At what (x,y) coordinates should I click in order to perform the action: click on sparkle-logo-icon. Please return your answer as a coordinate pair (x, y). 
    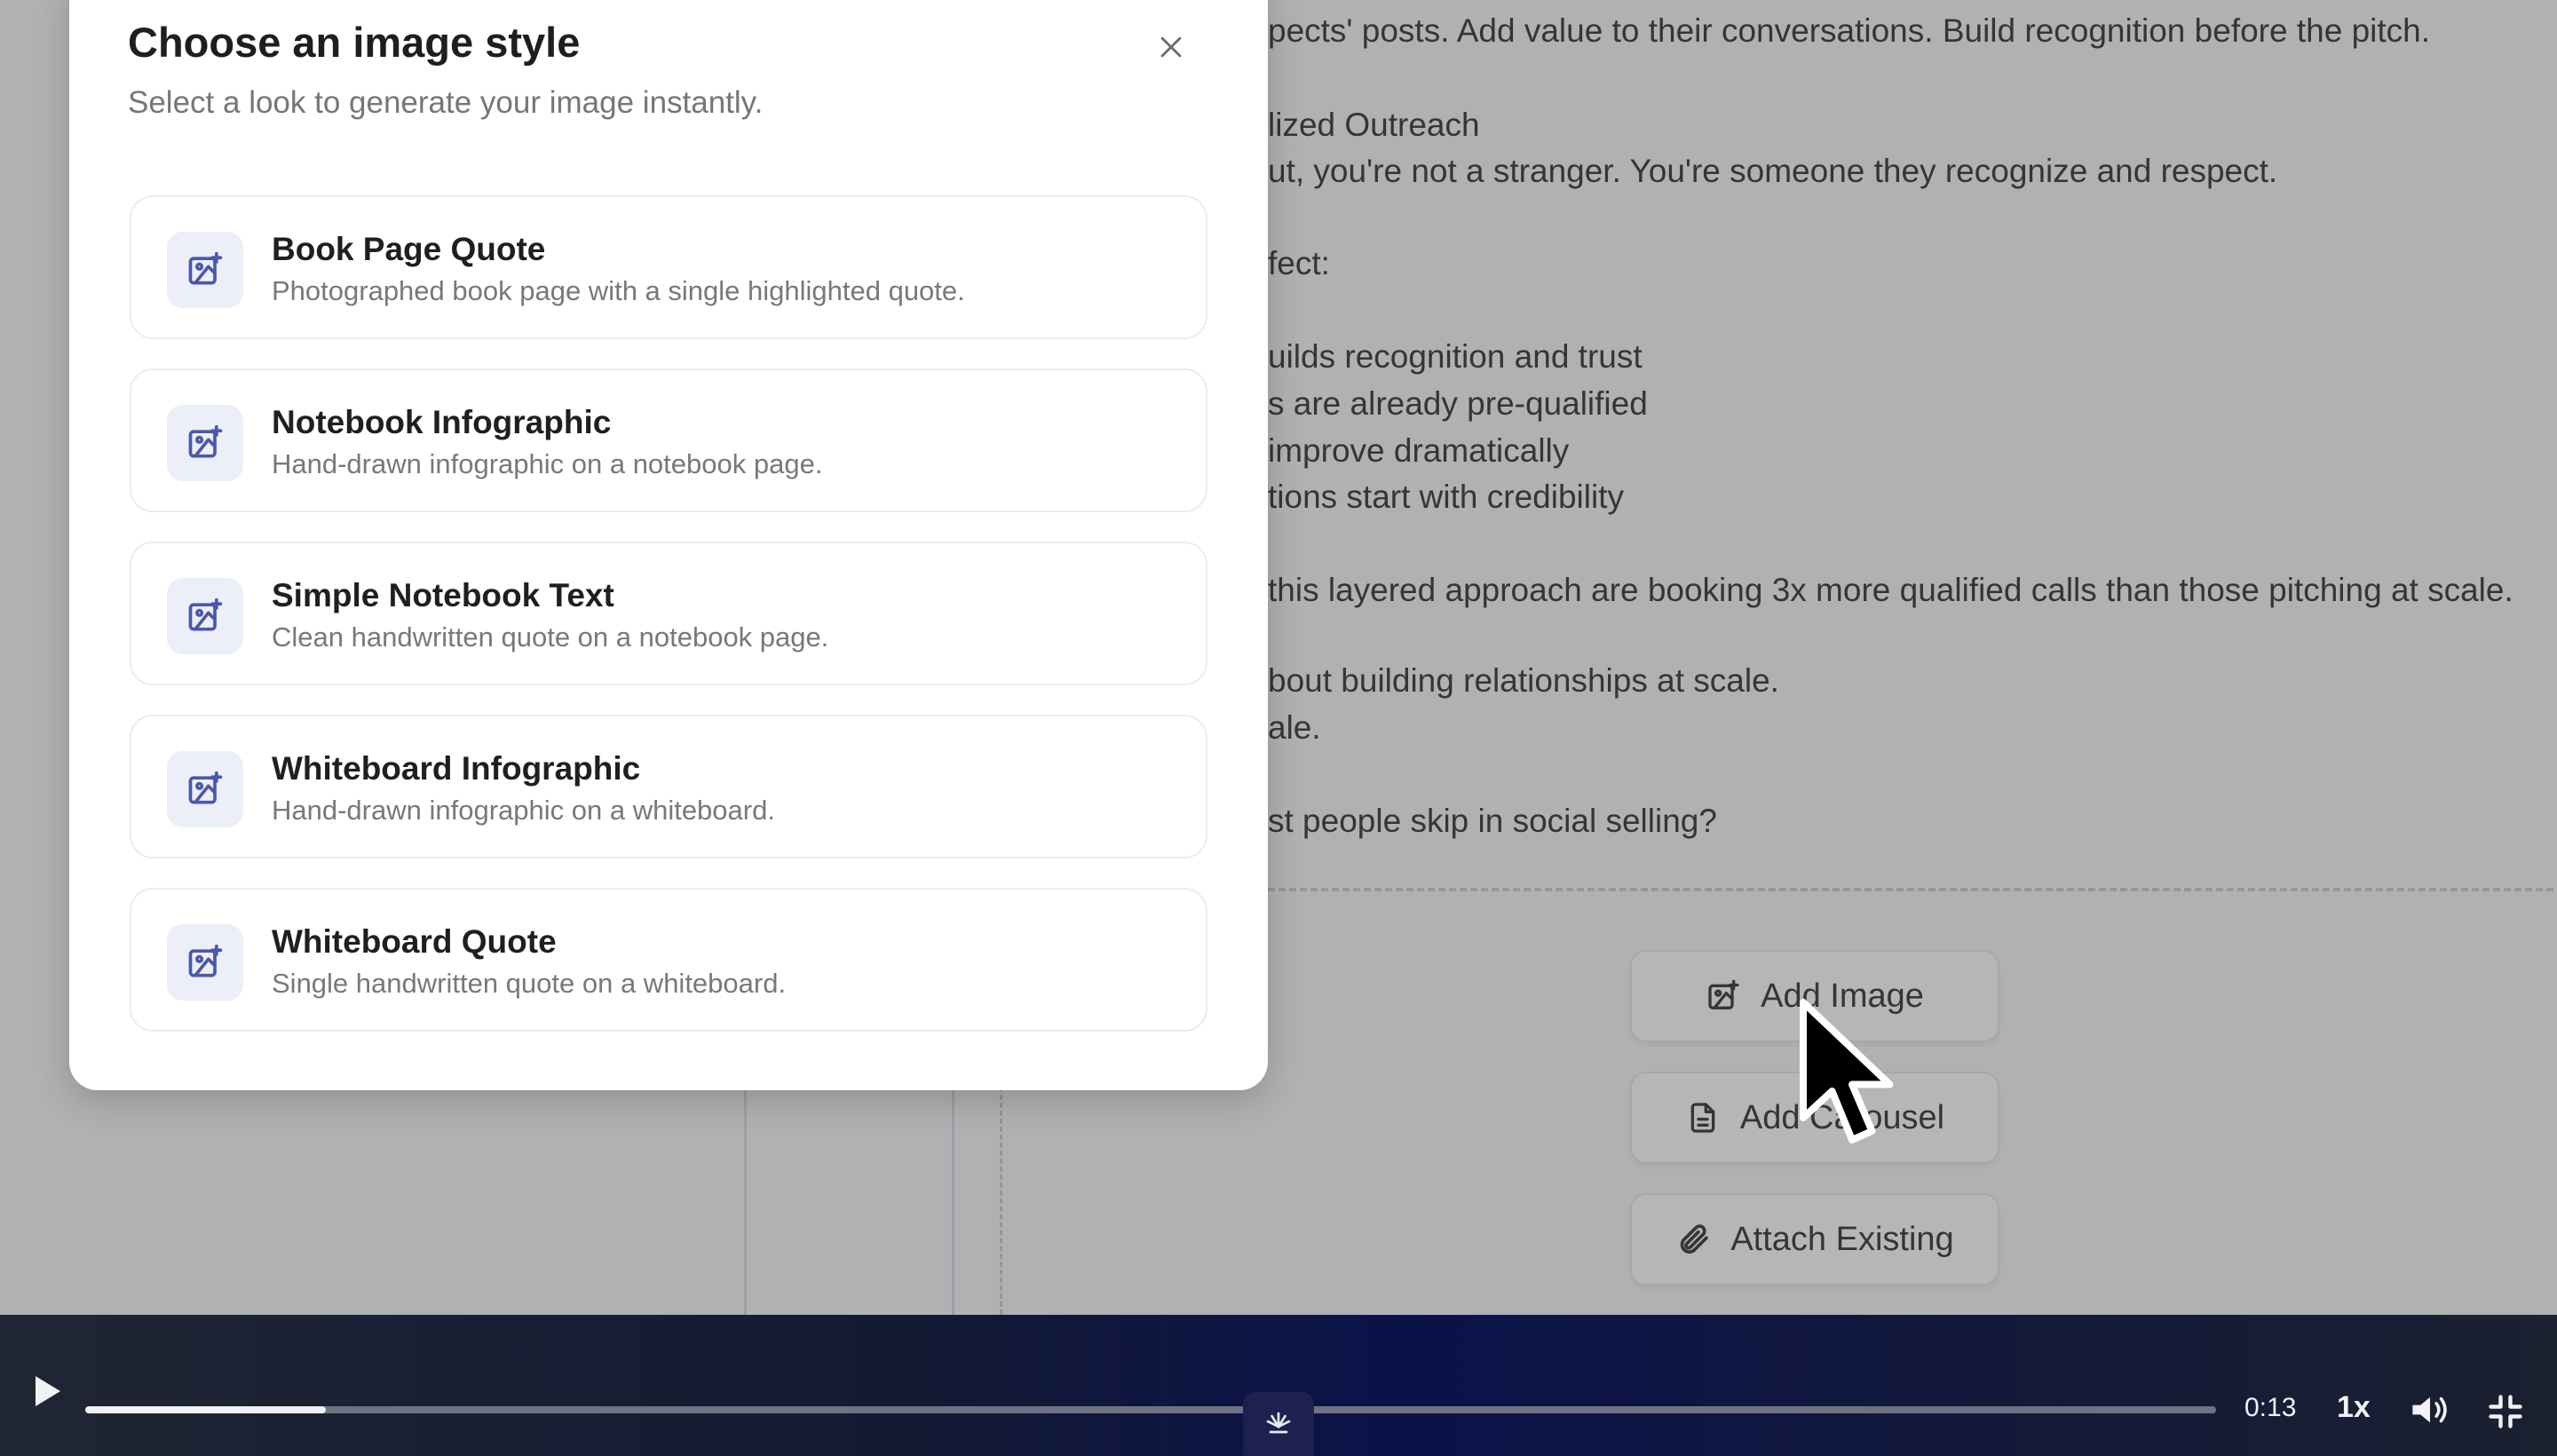
    Looking at the image, I should click on (1278, 1423).